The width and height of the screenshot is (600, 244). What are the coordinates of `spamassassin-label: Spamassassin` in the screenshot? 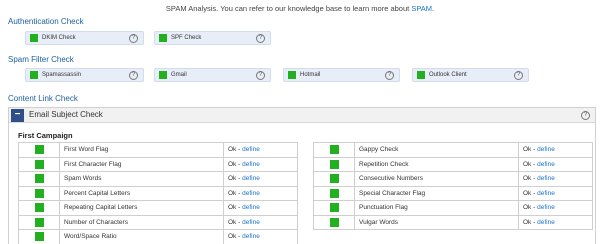 It's located at (62, 75).